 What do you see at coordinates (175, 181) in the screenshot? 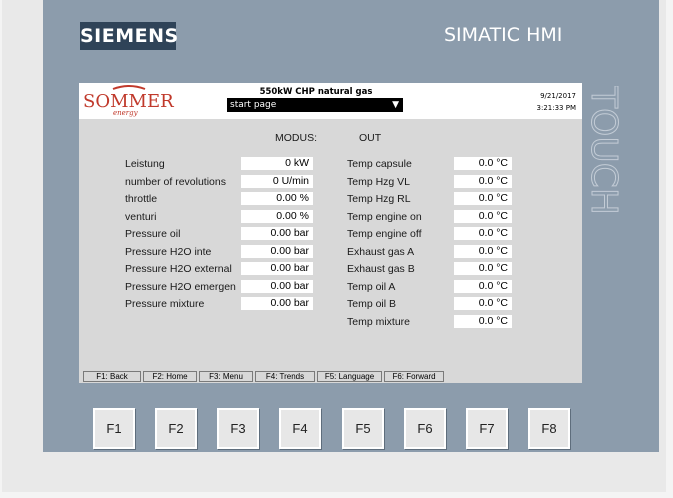
I see `left-label: number of revolutions` at bounding box center [175, 181].